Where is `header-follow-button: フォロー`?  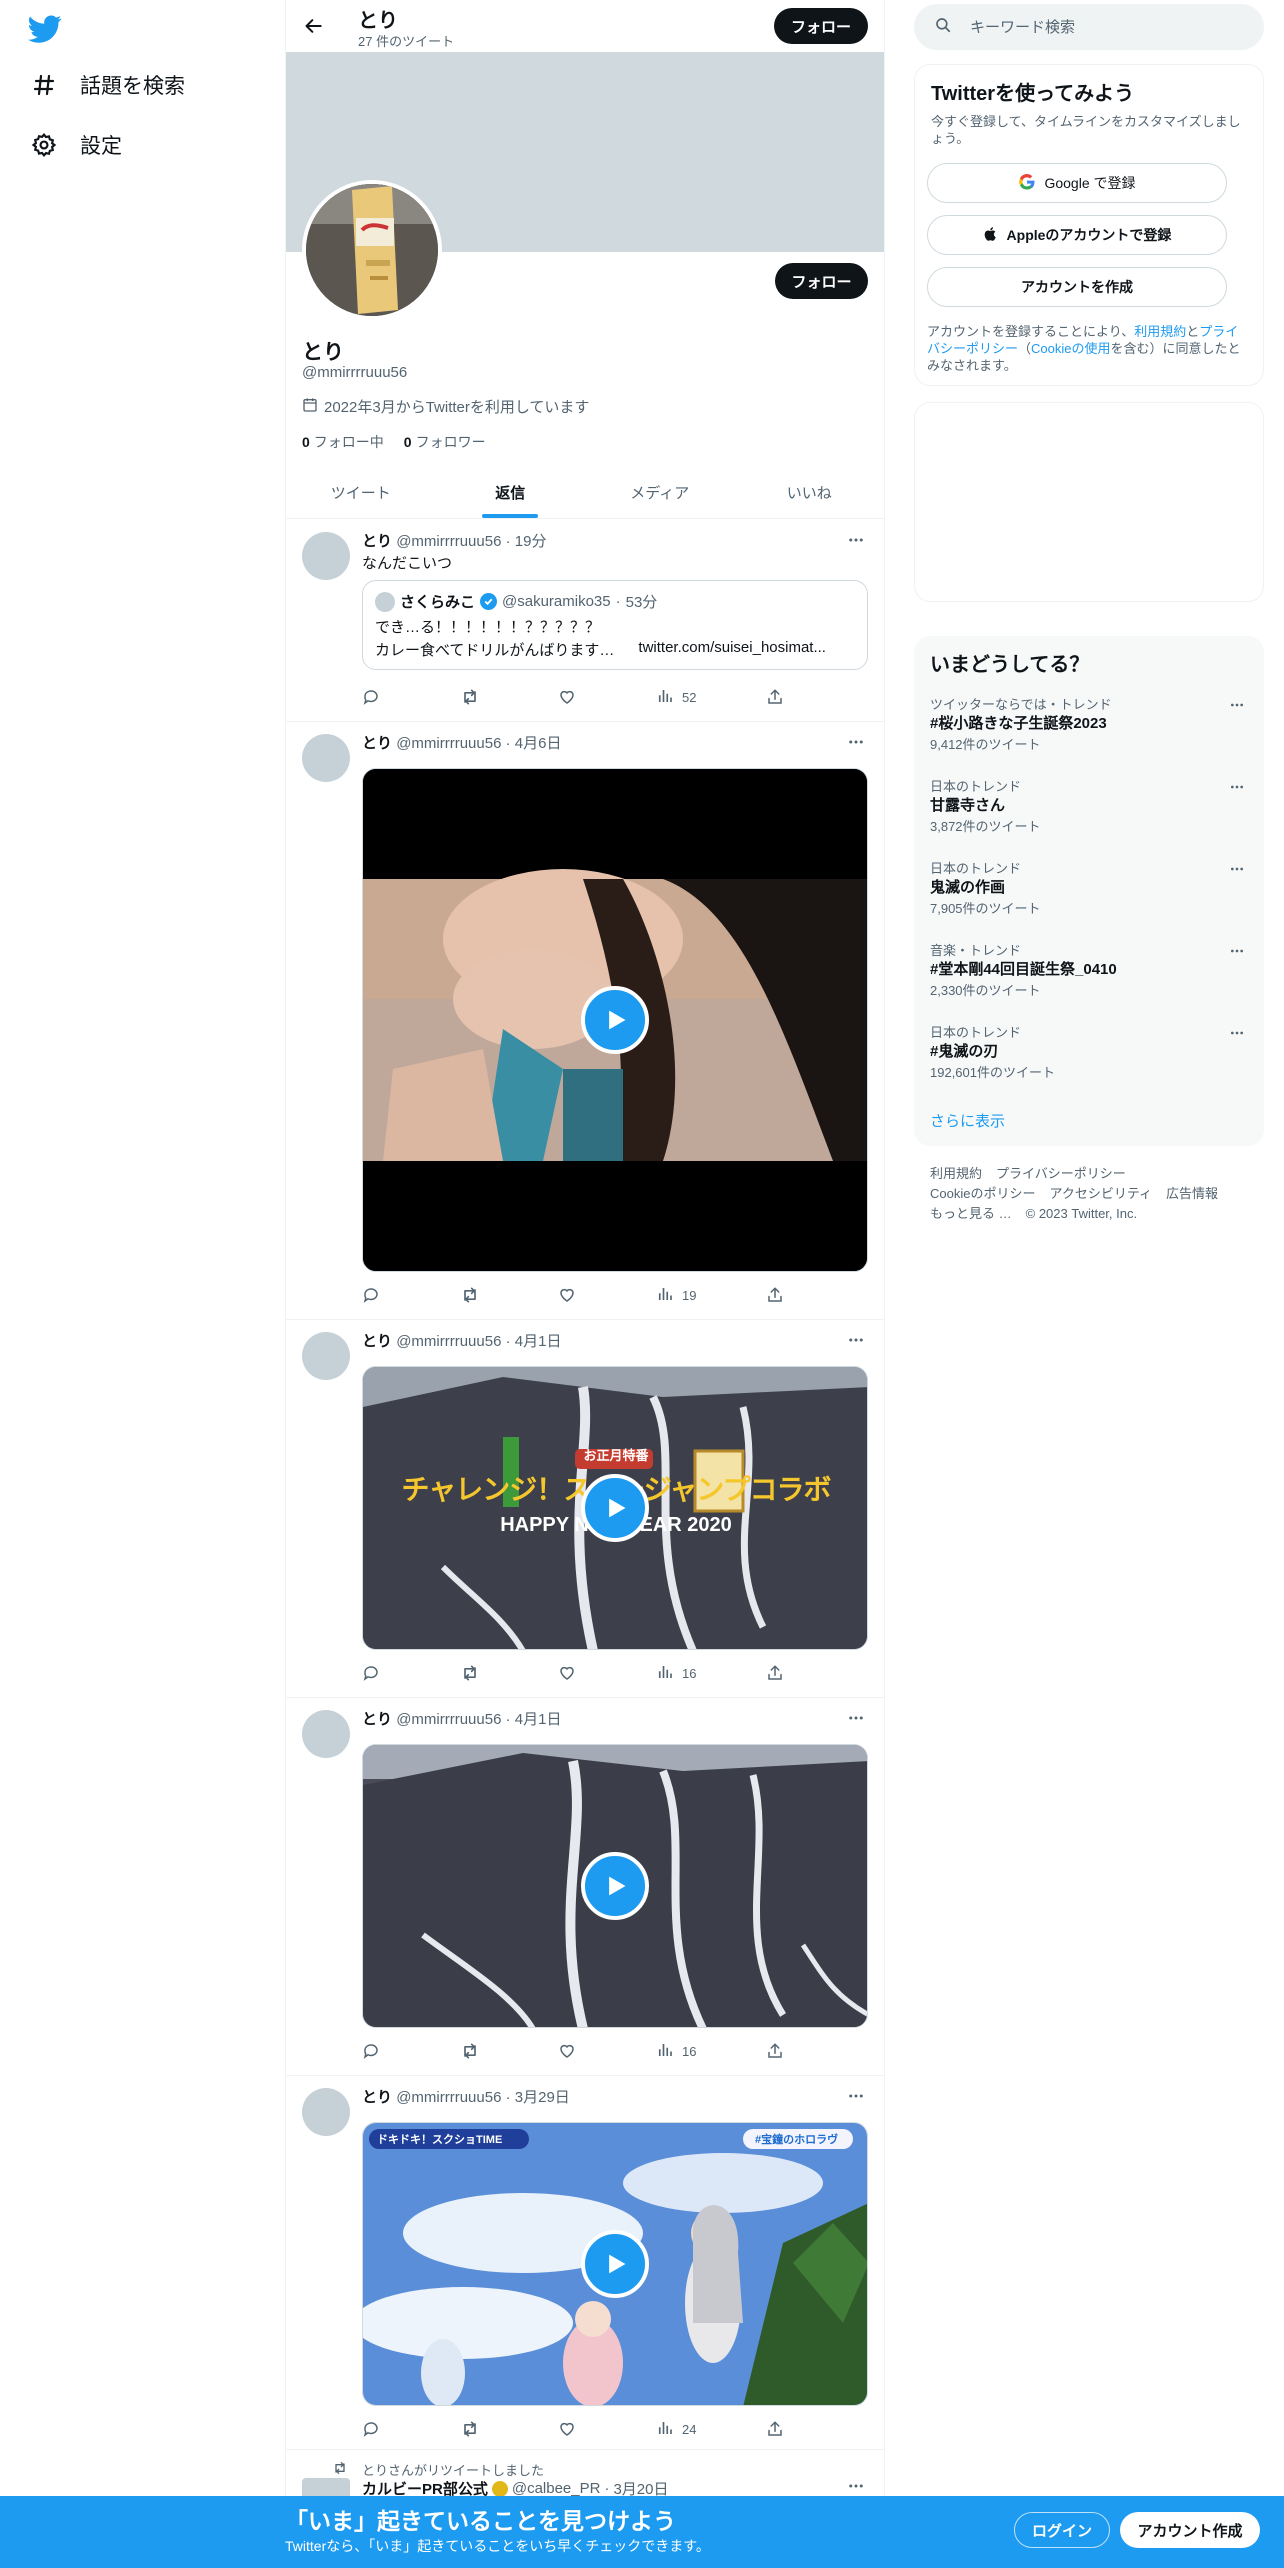 header-follow-button: フォロー is located at coordinates (821, 26).